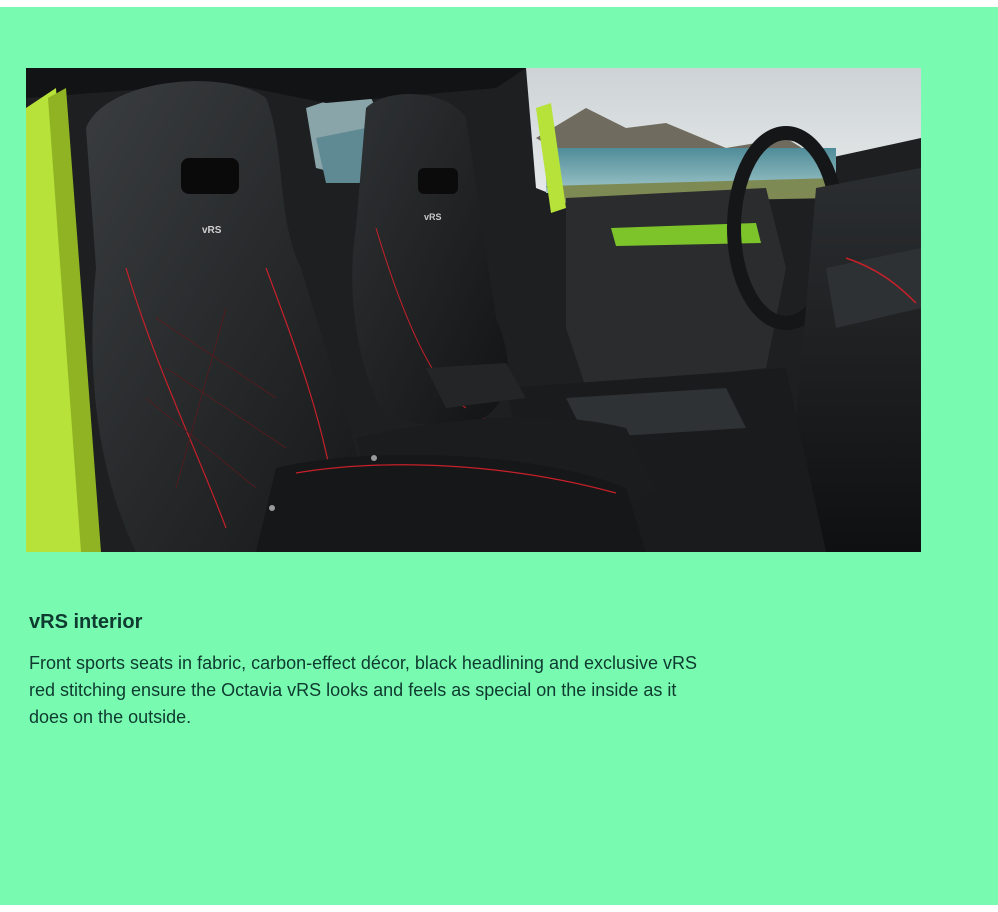  Describe the element at coordinates (858, 360) in the screenshot. I see `dashboard` at that location.